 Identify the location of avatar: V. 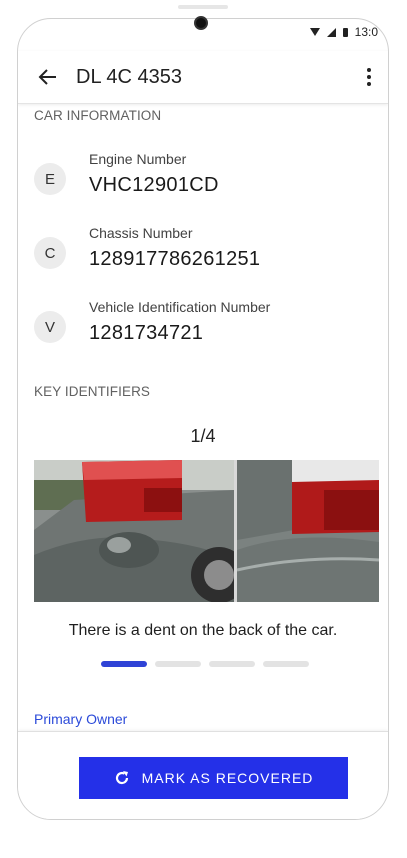
(50, 327).